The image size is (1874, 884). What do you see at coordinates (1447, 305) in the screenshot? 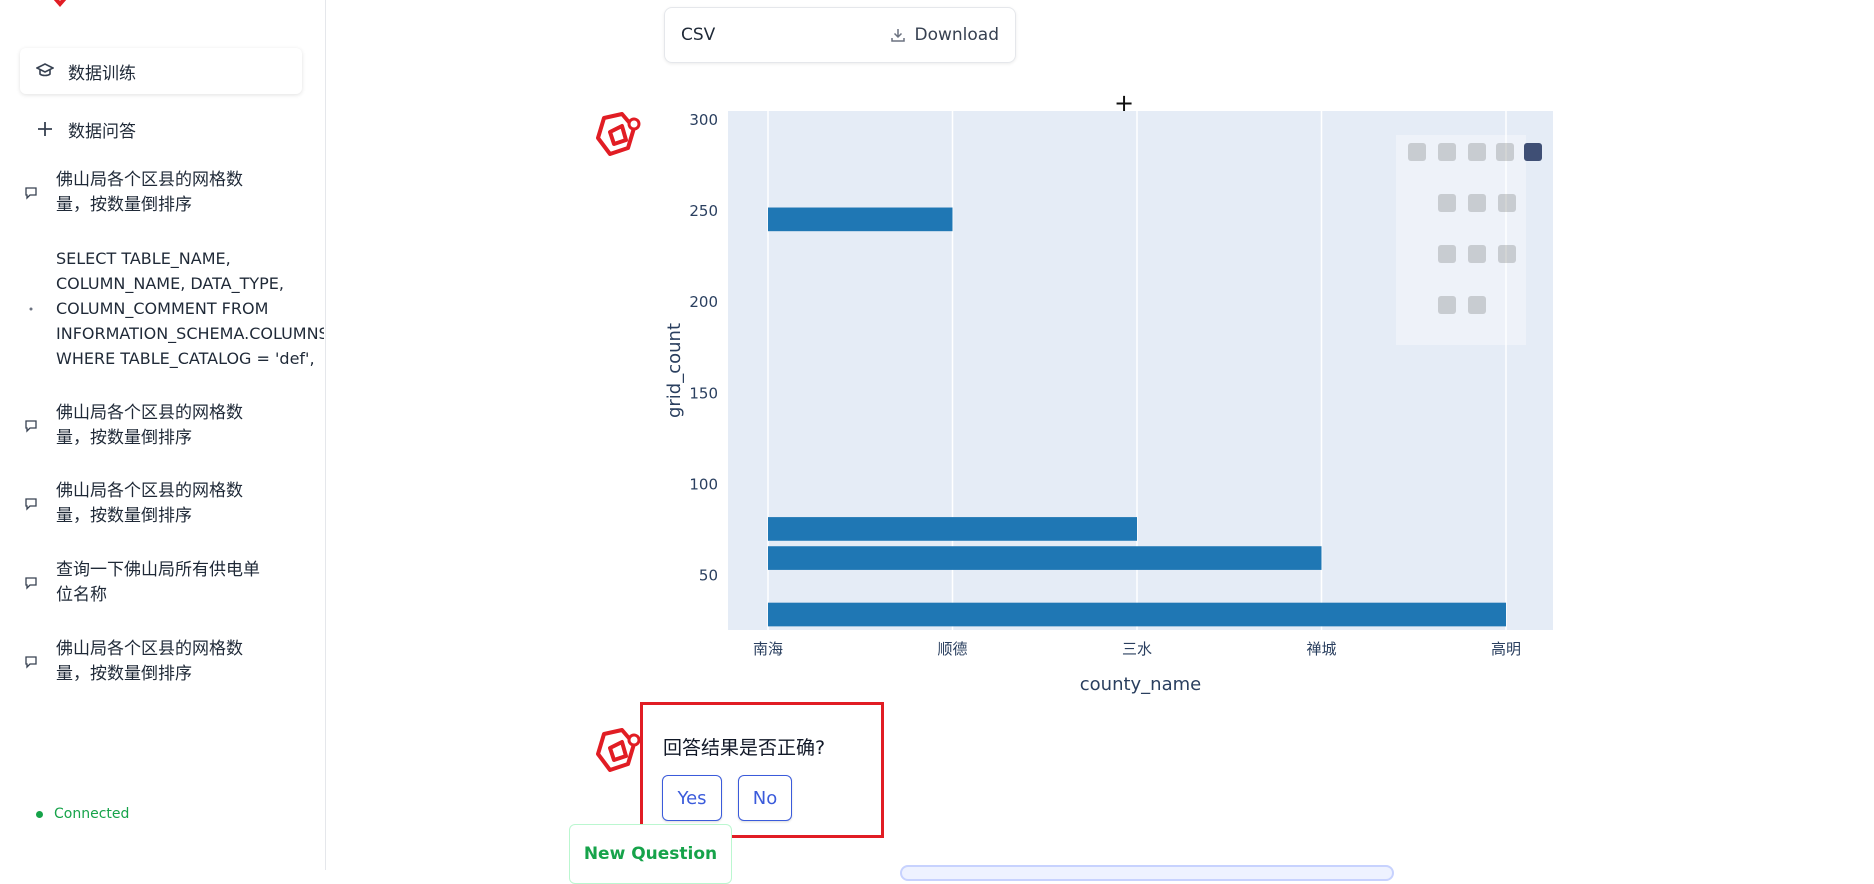
I see `lasso-icon` at bounding box center [1447, 305].